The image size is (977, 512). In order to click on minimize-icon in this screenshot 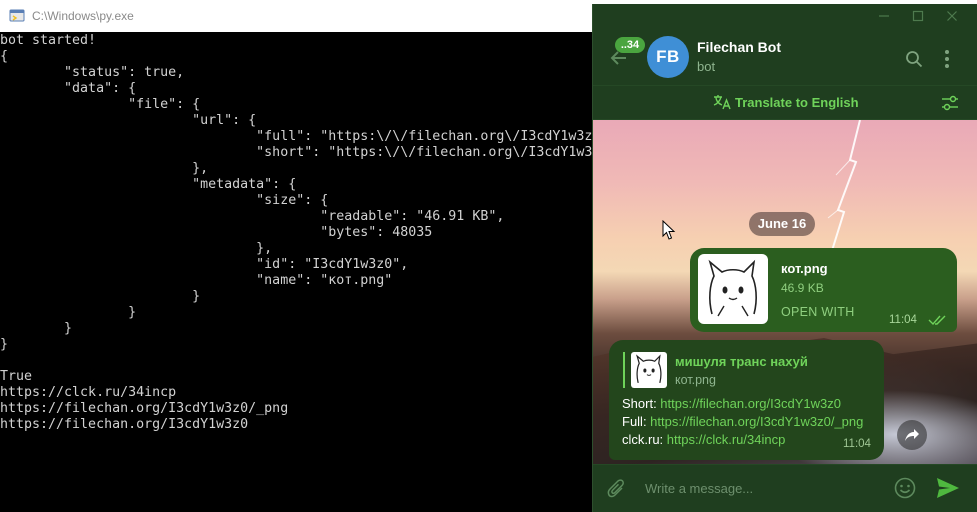, I will do `click(884, 16)`.